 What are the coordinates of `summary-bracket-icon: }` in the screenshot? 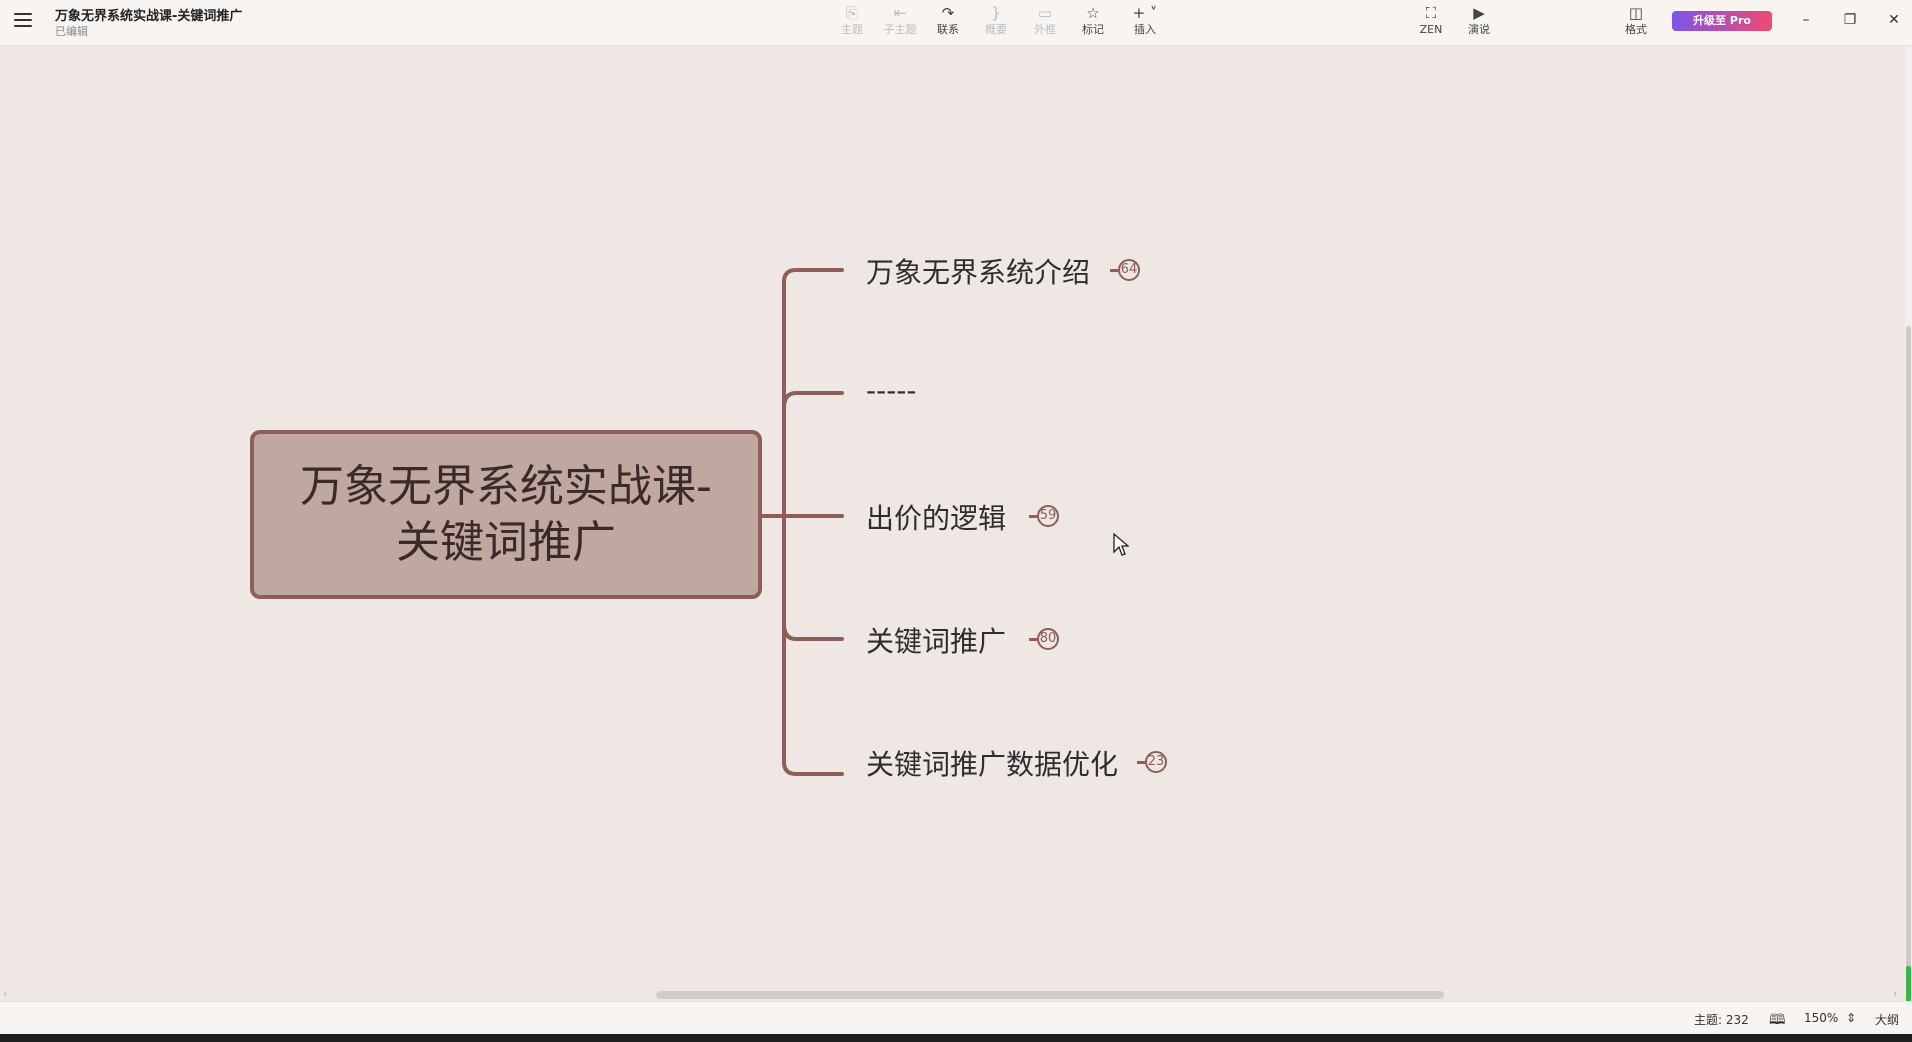 It's located at (996, 13).